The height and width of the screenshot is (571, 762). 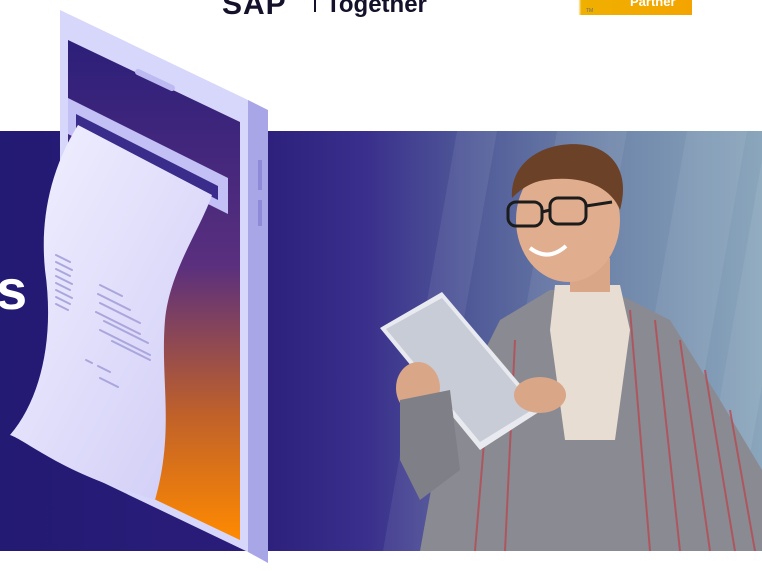 I want to click on right-hand, so click(x=540, y=395).